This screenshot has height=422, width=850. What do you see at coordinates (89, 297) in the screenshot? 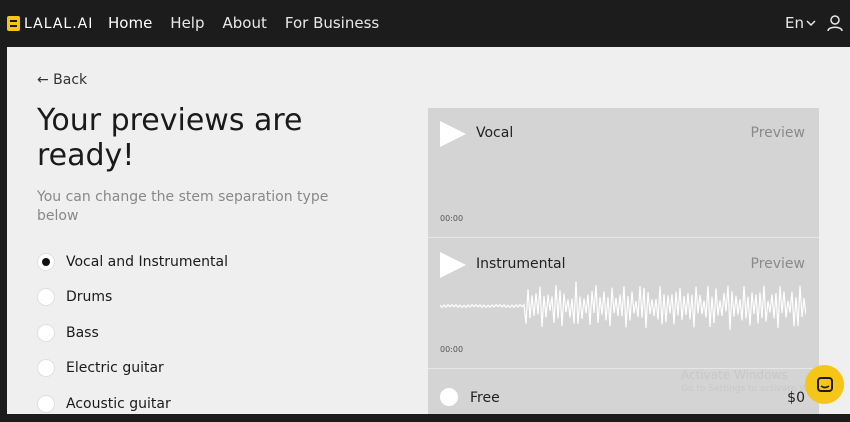
I see `option-label: Drums` at bounding box center [89, 297].